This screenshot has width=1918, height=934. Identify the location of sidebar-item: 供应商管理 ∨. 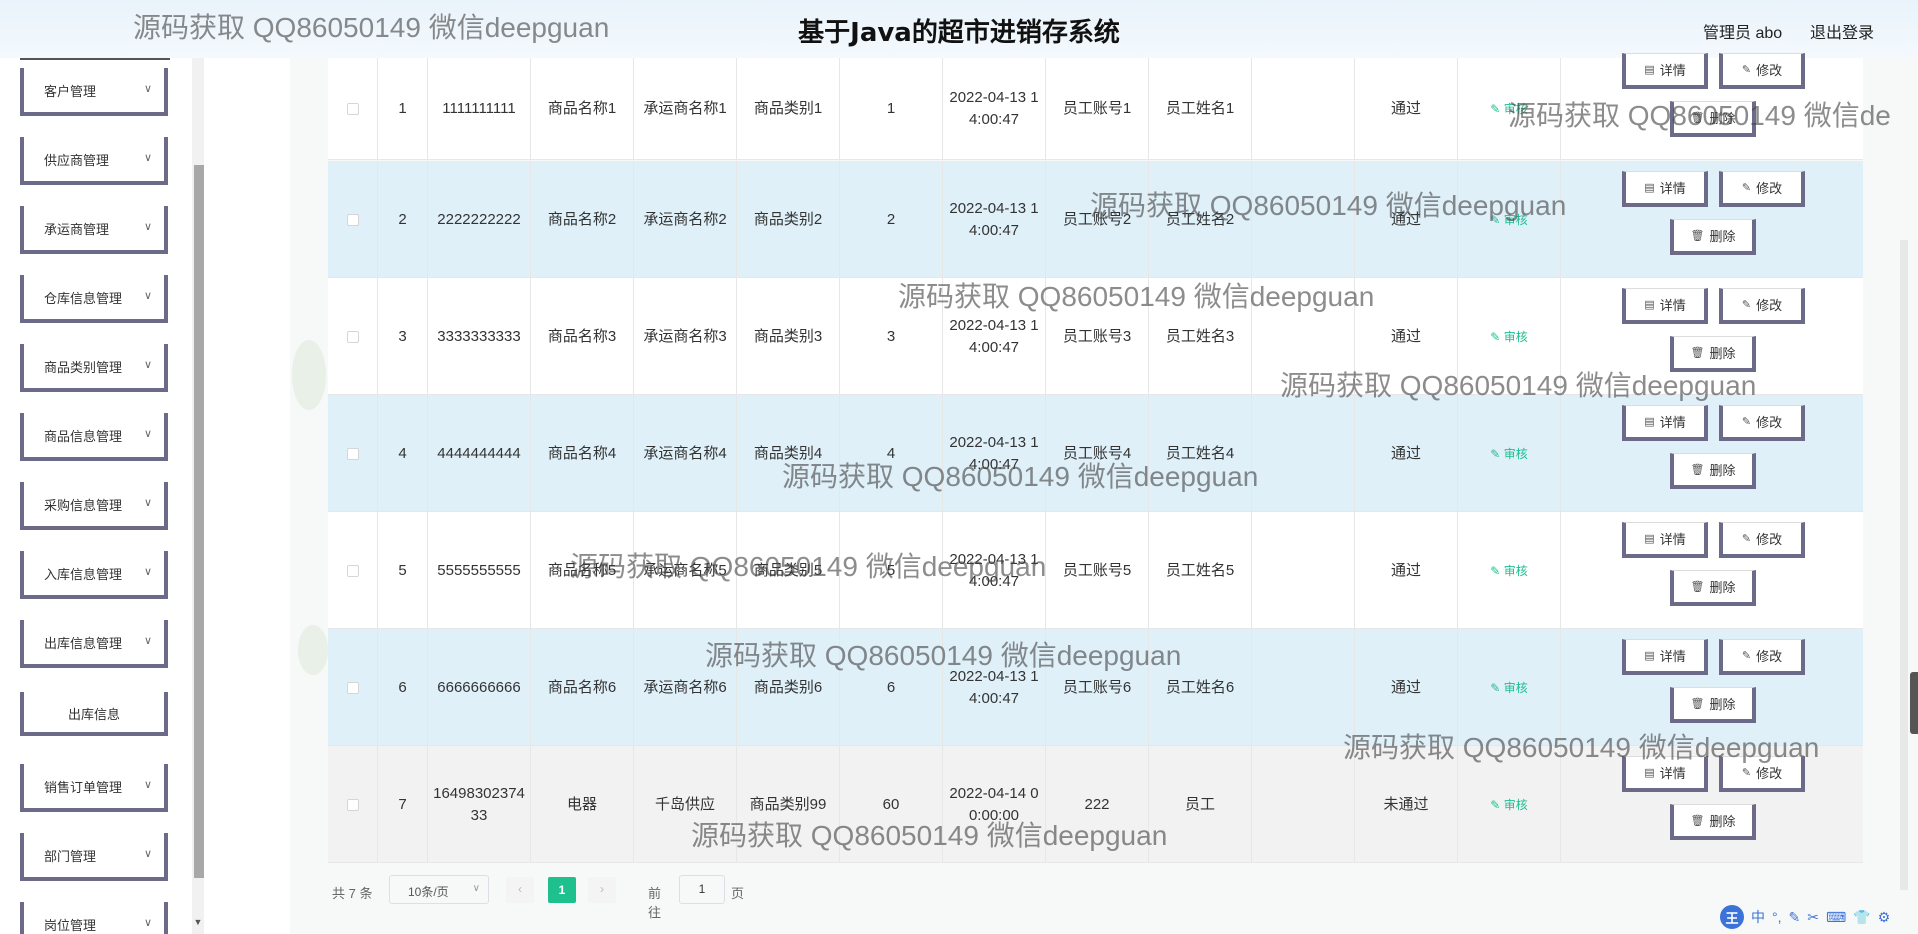
(94, 161).